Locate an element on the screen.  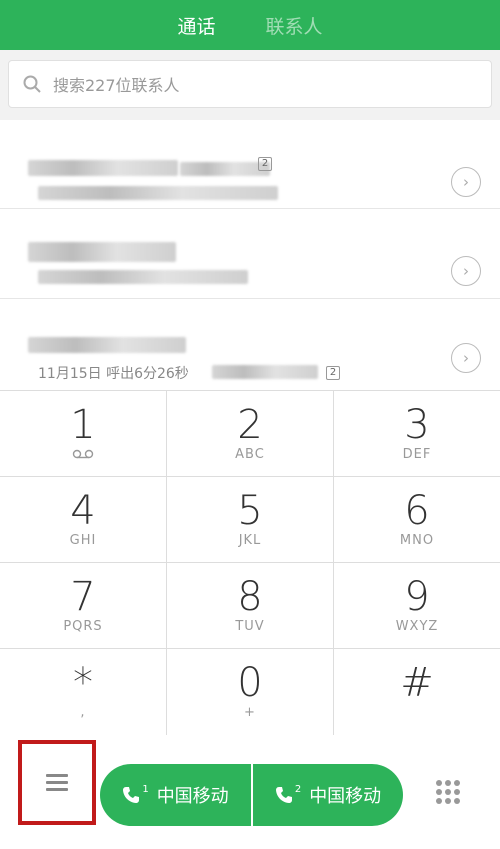
voicemail-icon is located at coordinates (83, 454).